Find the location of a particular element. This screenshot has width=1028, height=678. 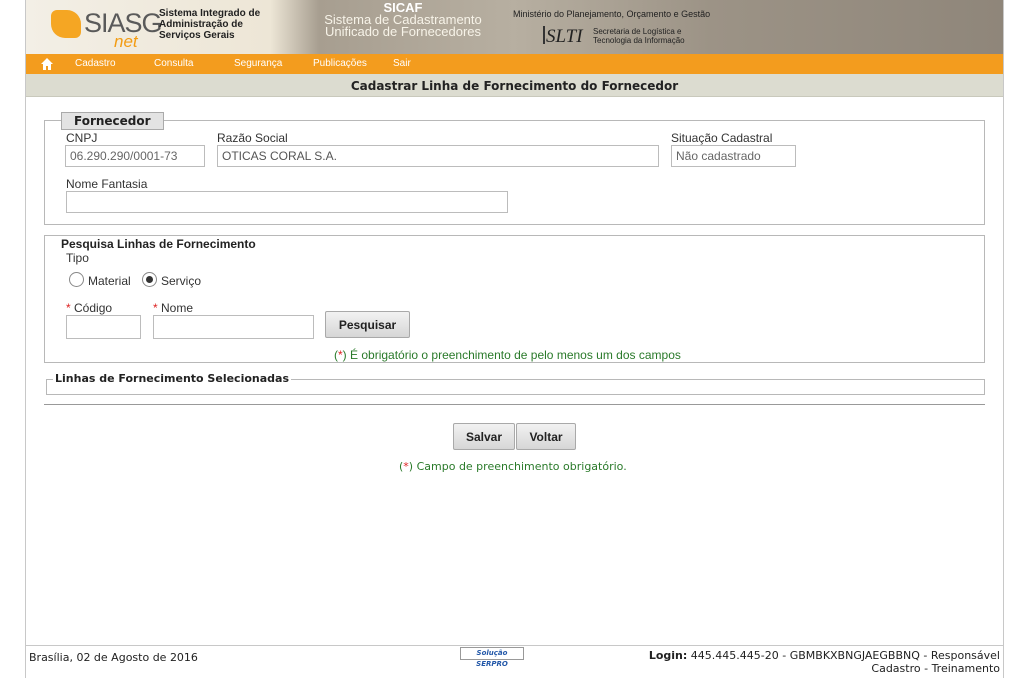

tipo-material-label: Material is located at coordinates (109, 281).